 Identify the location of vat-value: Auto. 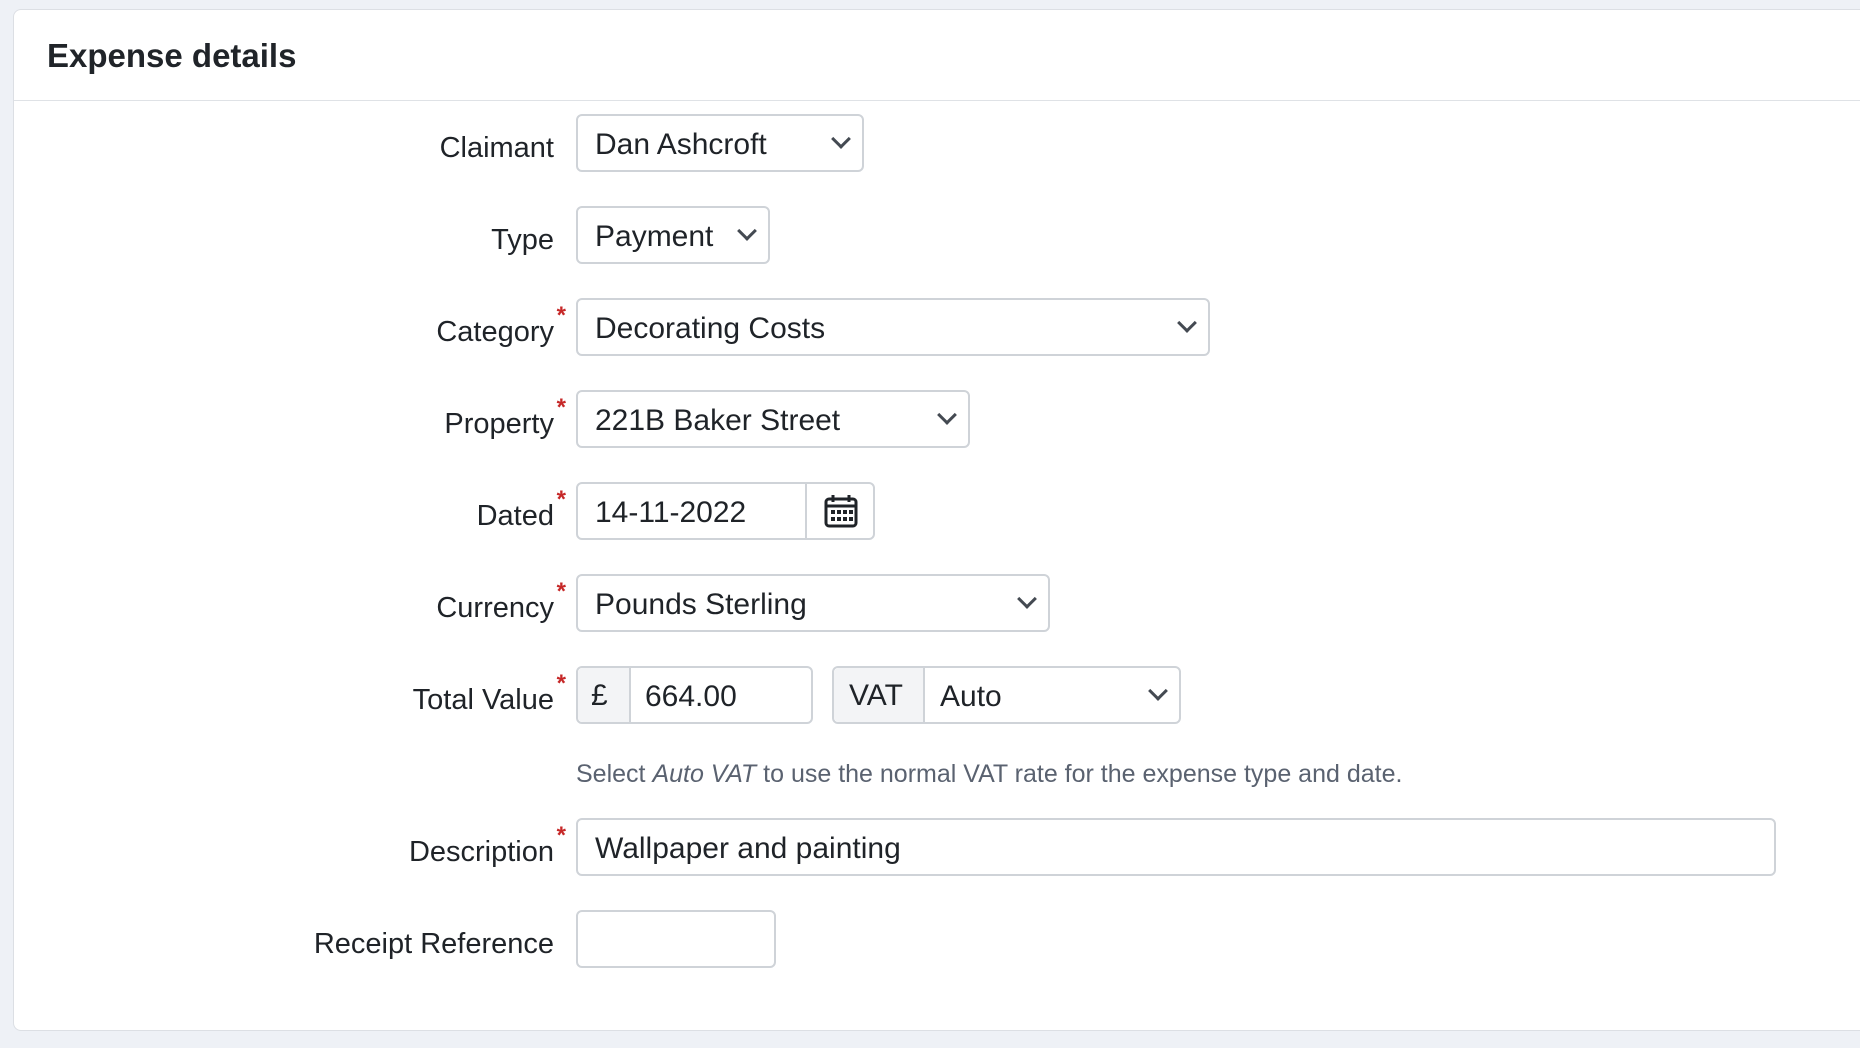
(971, 696).